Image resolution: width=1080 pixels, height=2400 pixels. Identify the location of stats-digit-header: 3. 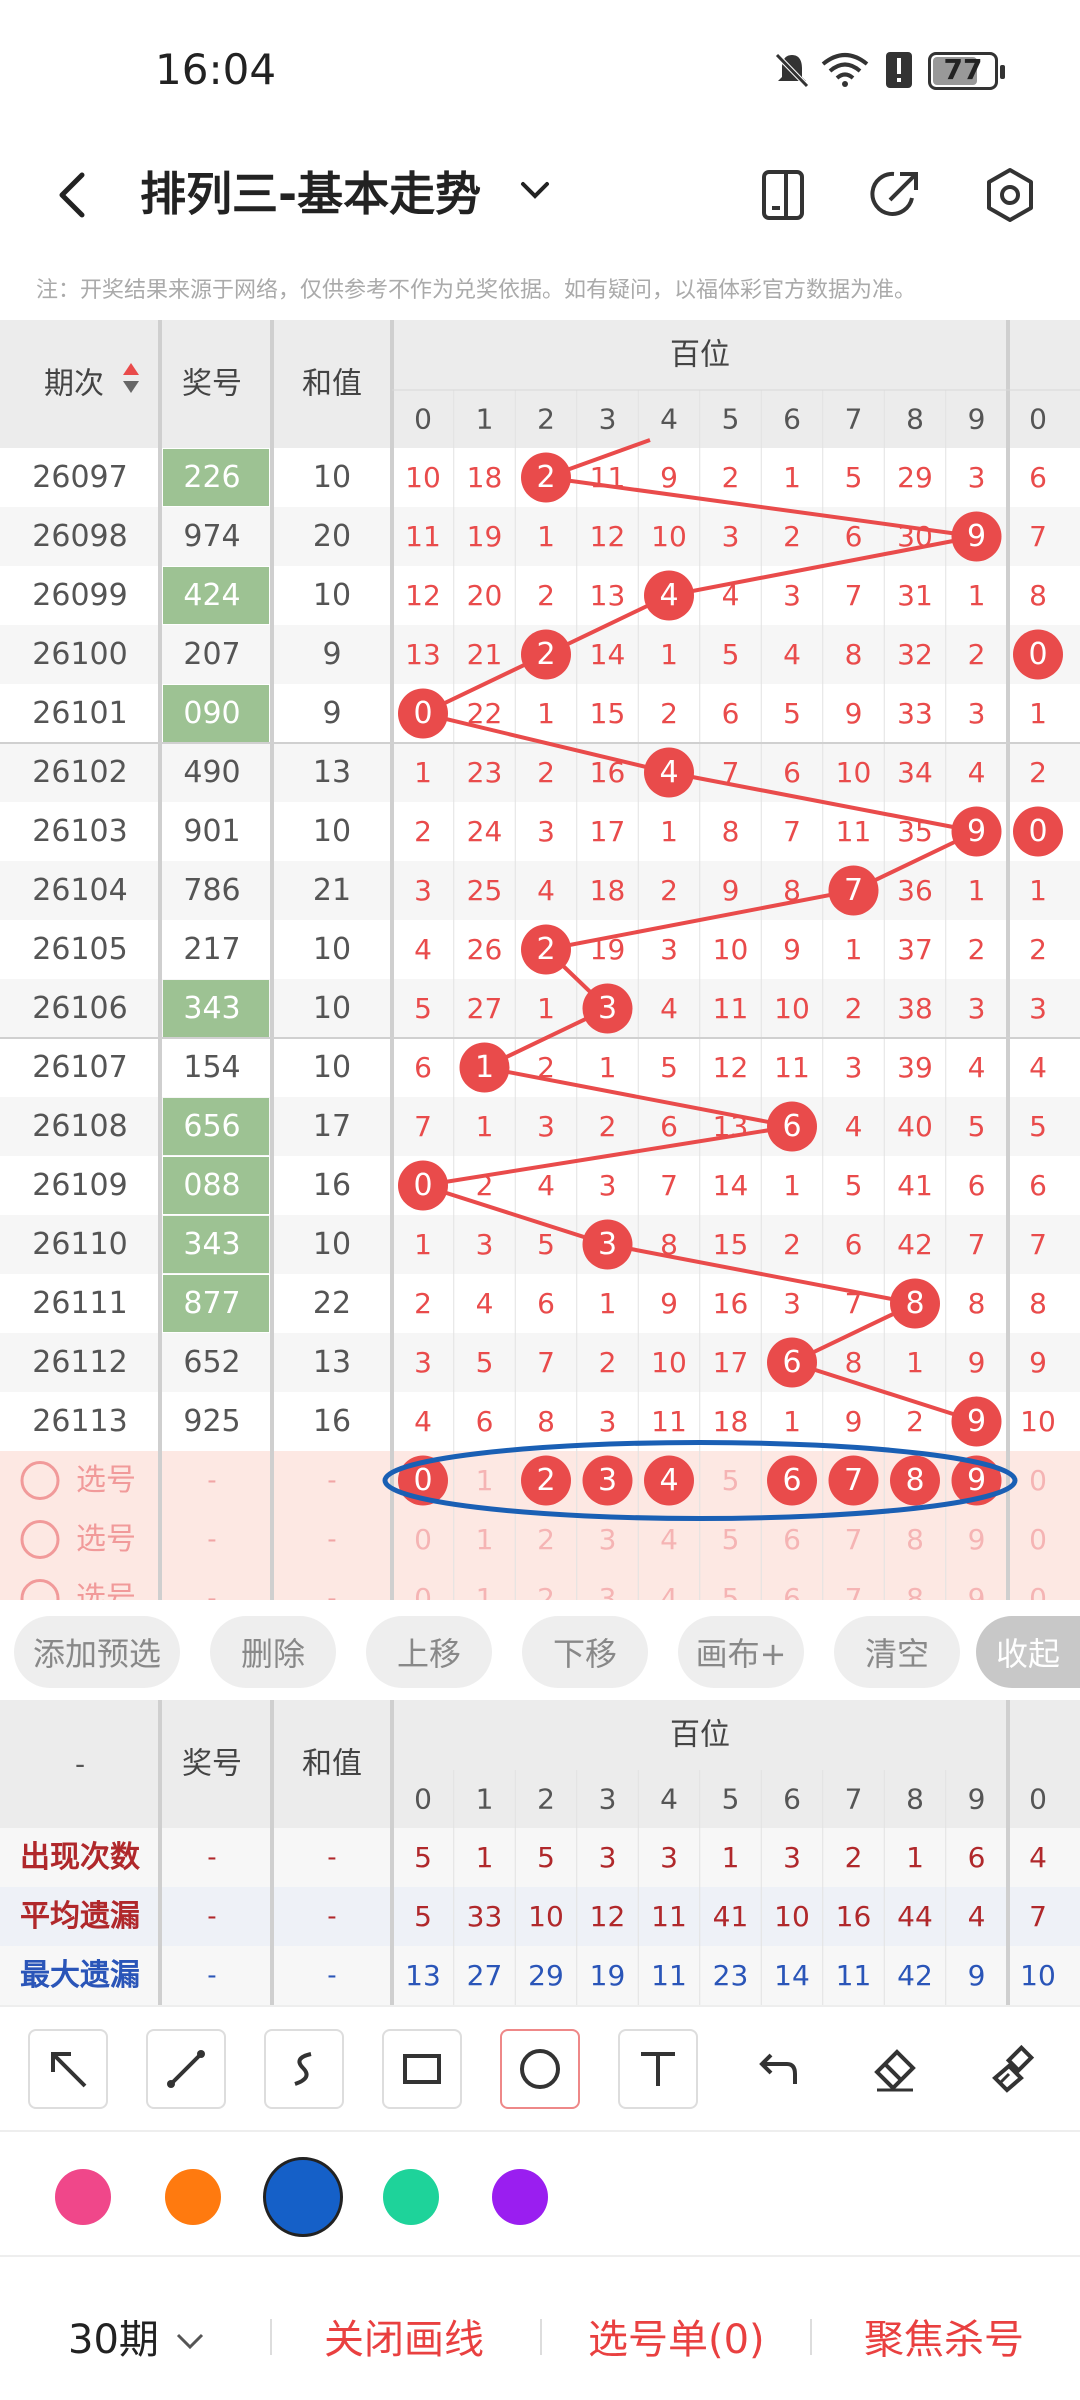
(608, 1799).